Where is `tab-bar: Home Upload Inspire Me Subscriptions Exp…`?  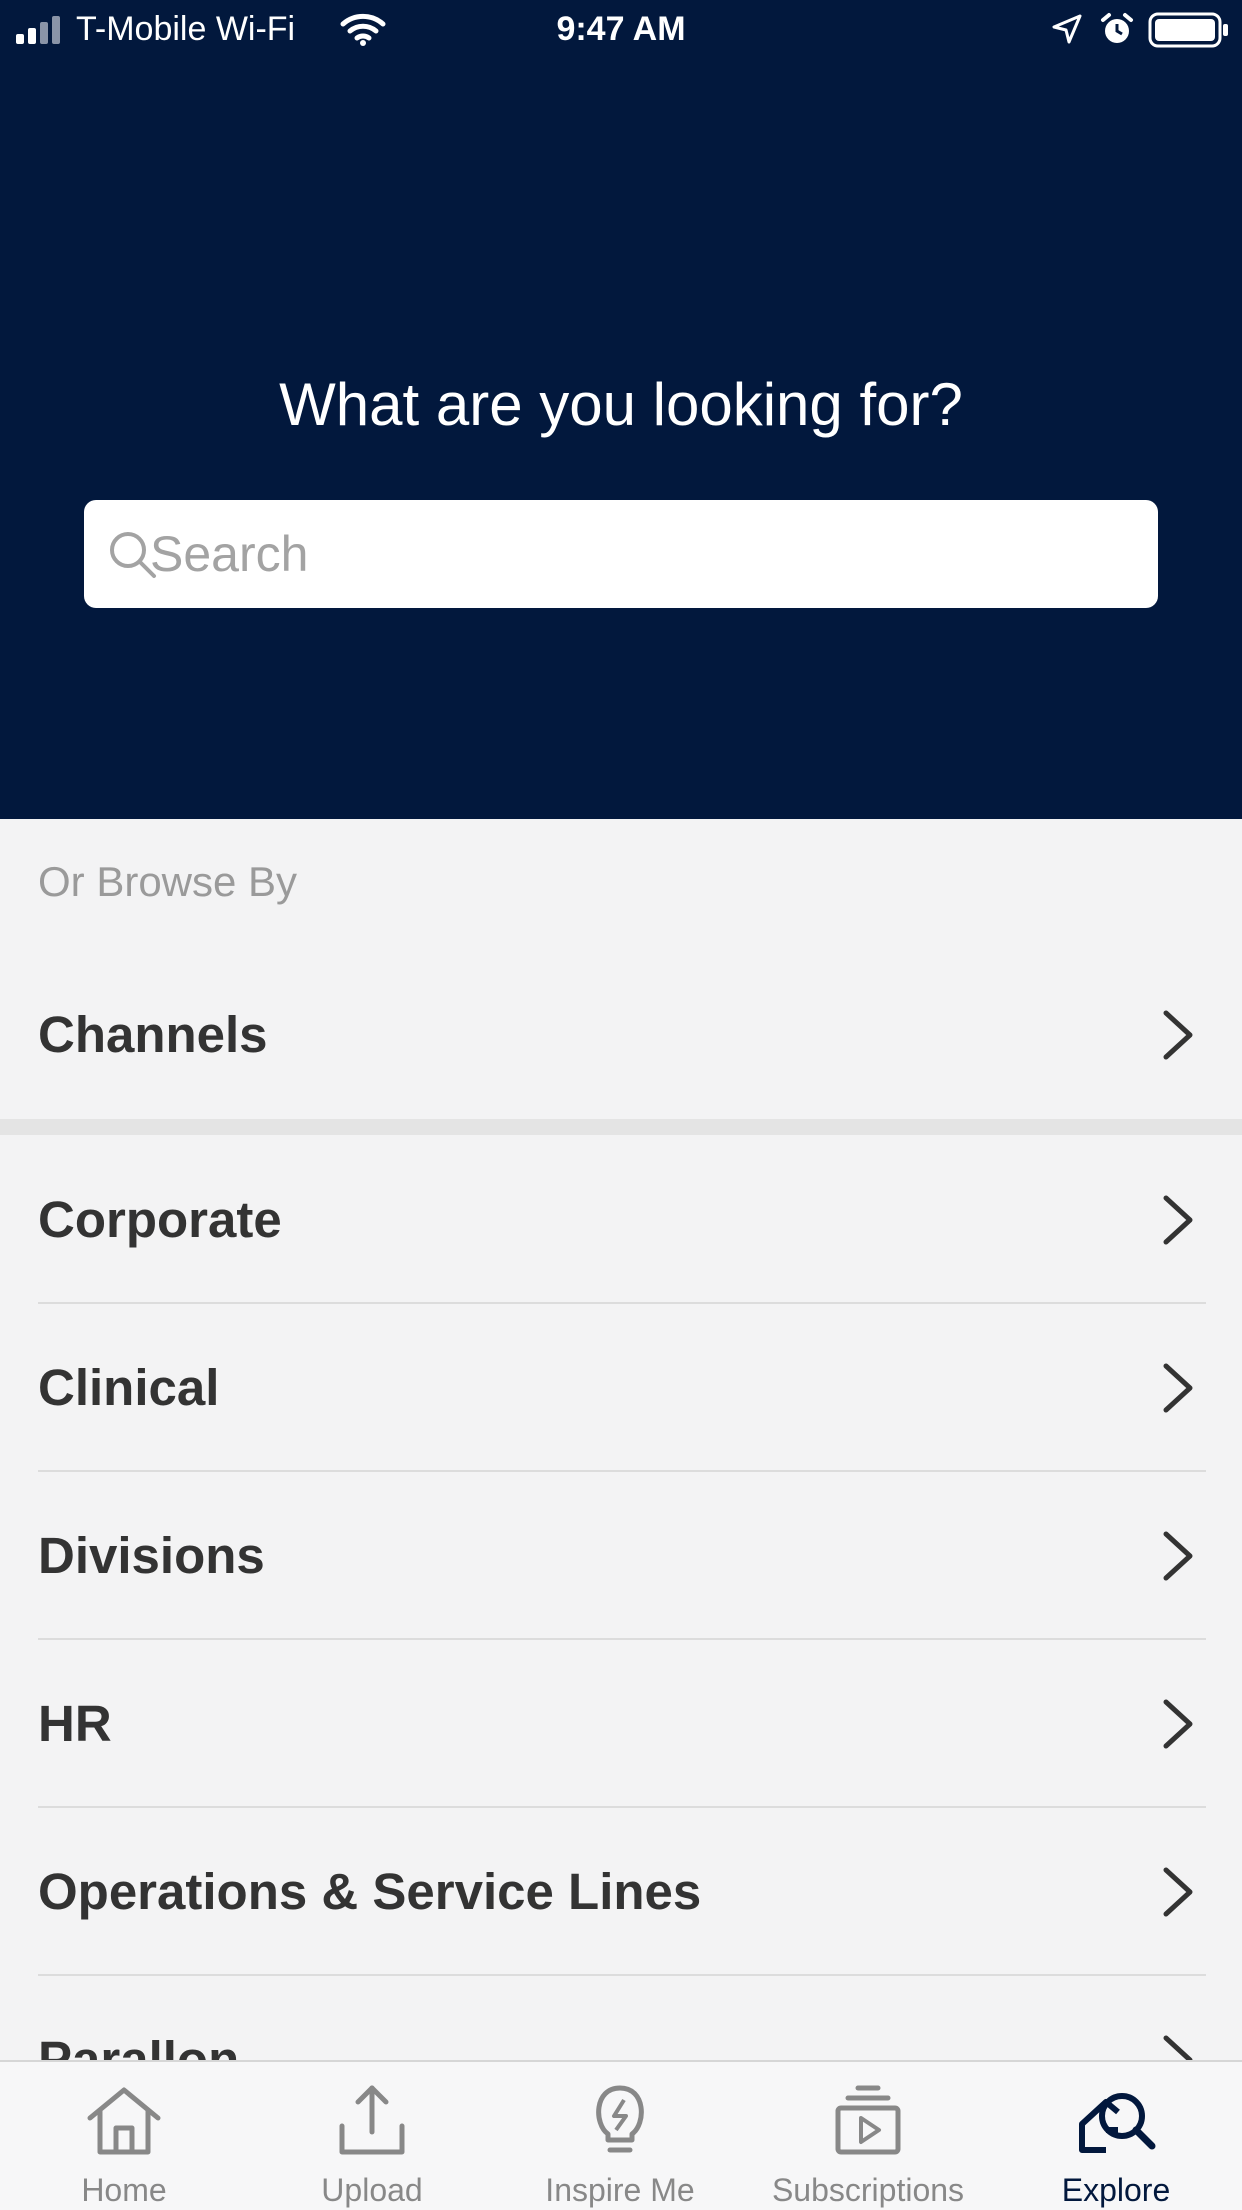 tab-bar: Home Upload Inspire Me Subscriptions Exp… is located at coordinates (621, 2135).